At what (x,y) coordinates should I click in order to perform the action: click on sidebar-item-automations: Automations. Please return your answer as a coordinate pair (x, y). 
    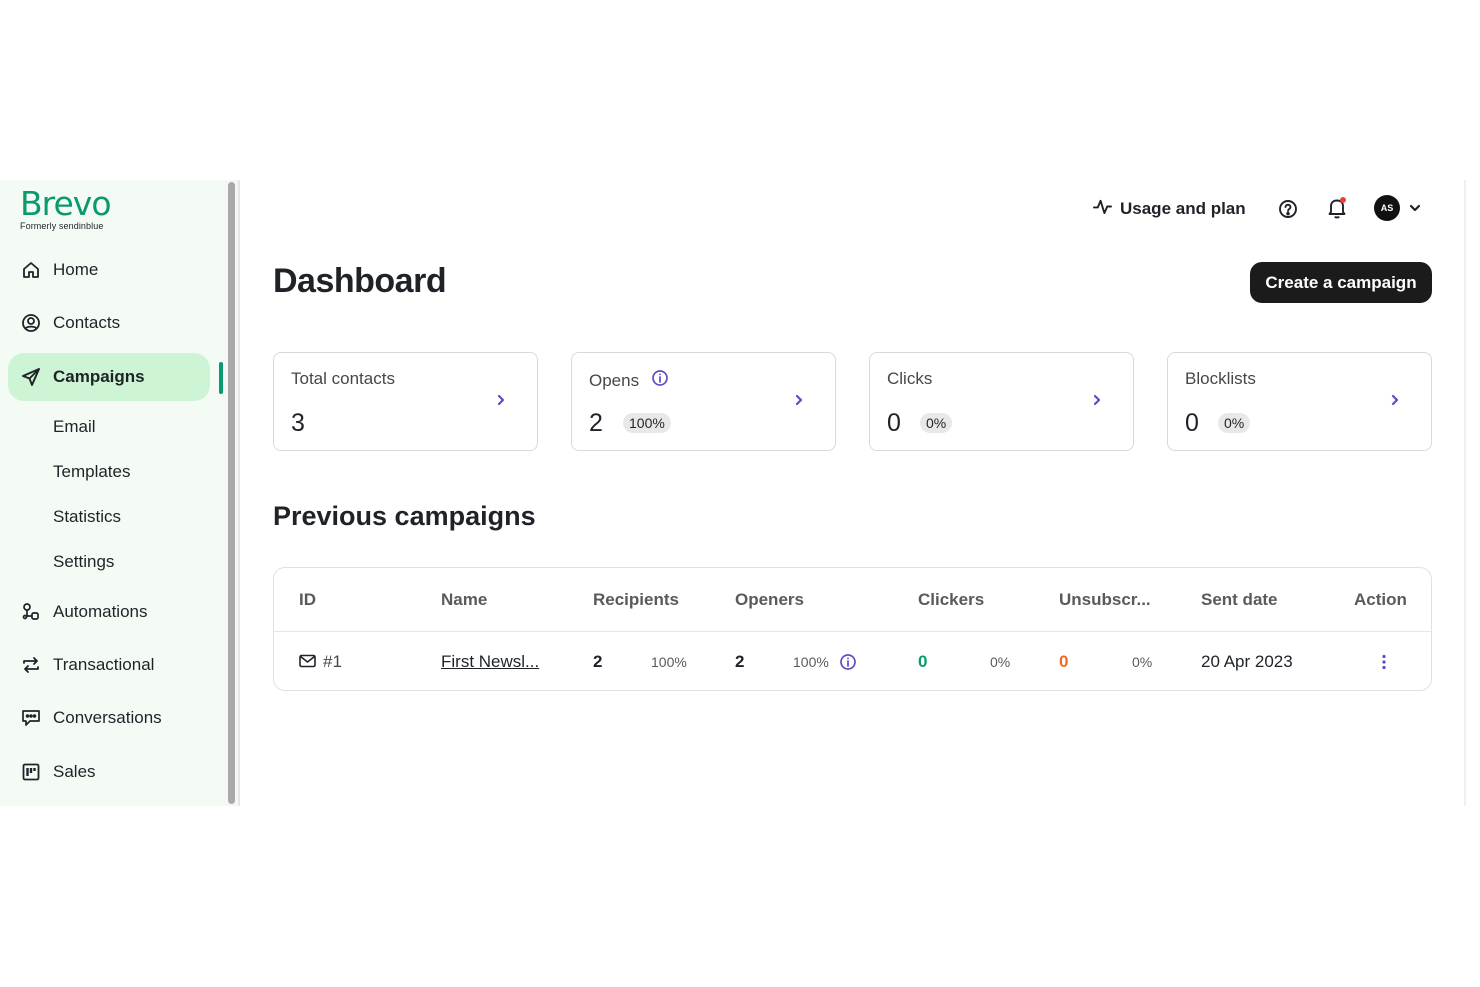
    Looking at the image, I should click on (109, 612).